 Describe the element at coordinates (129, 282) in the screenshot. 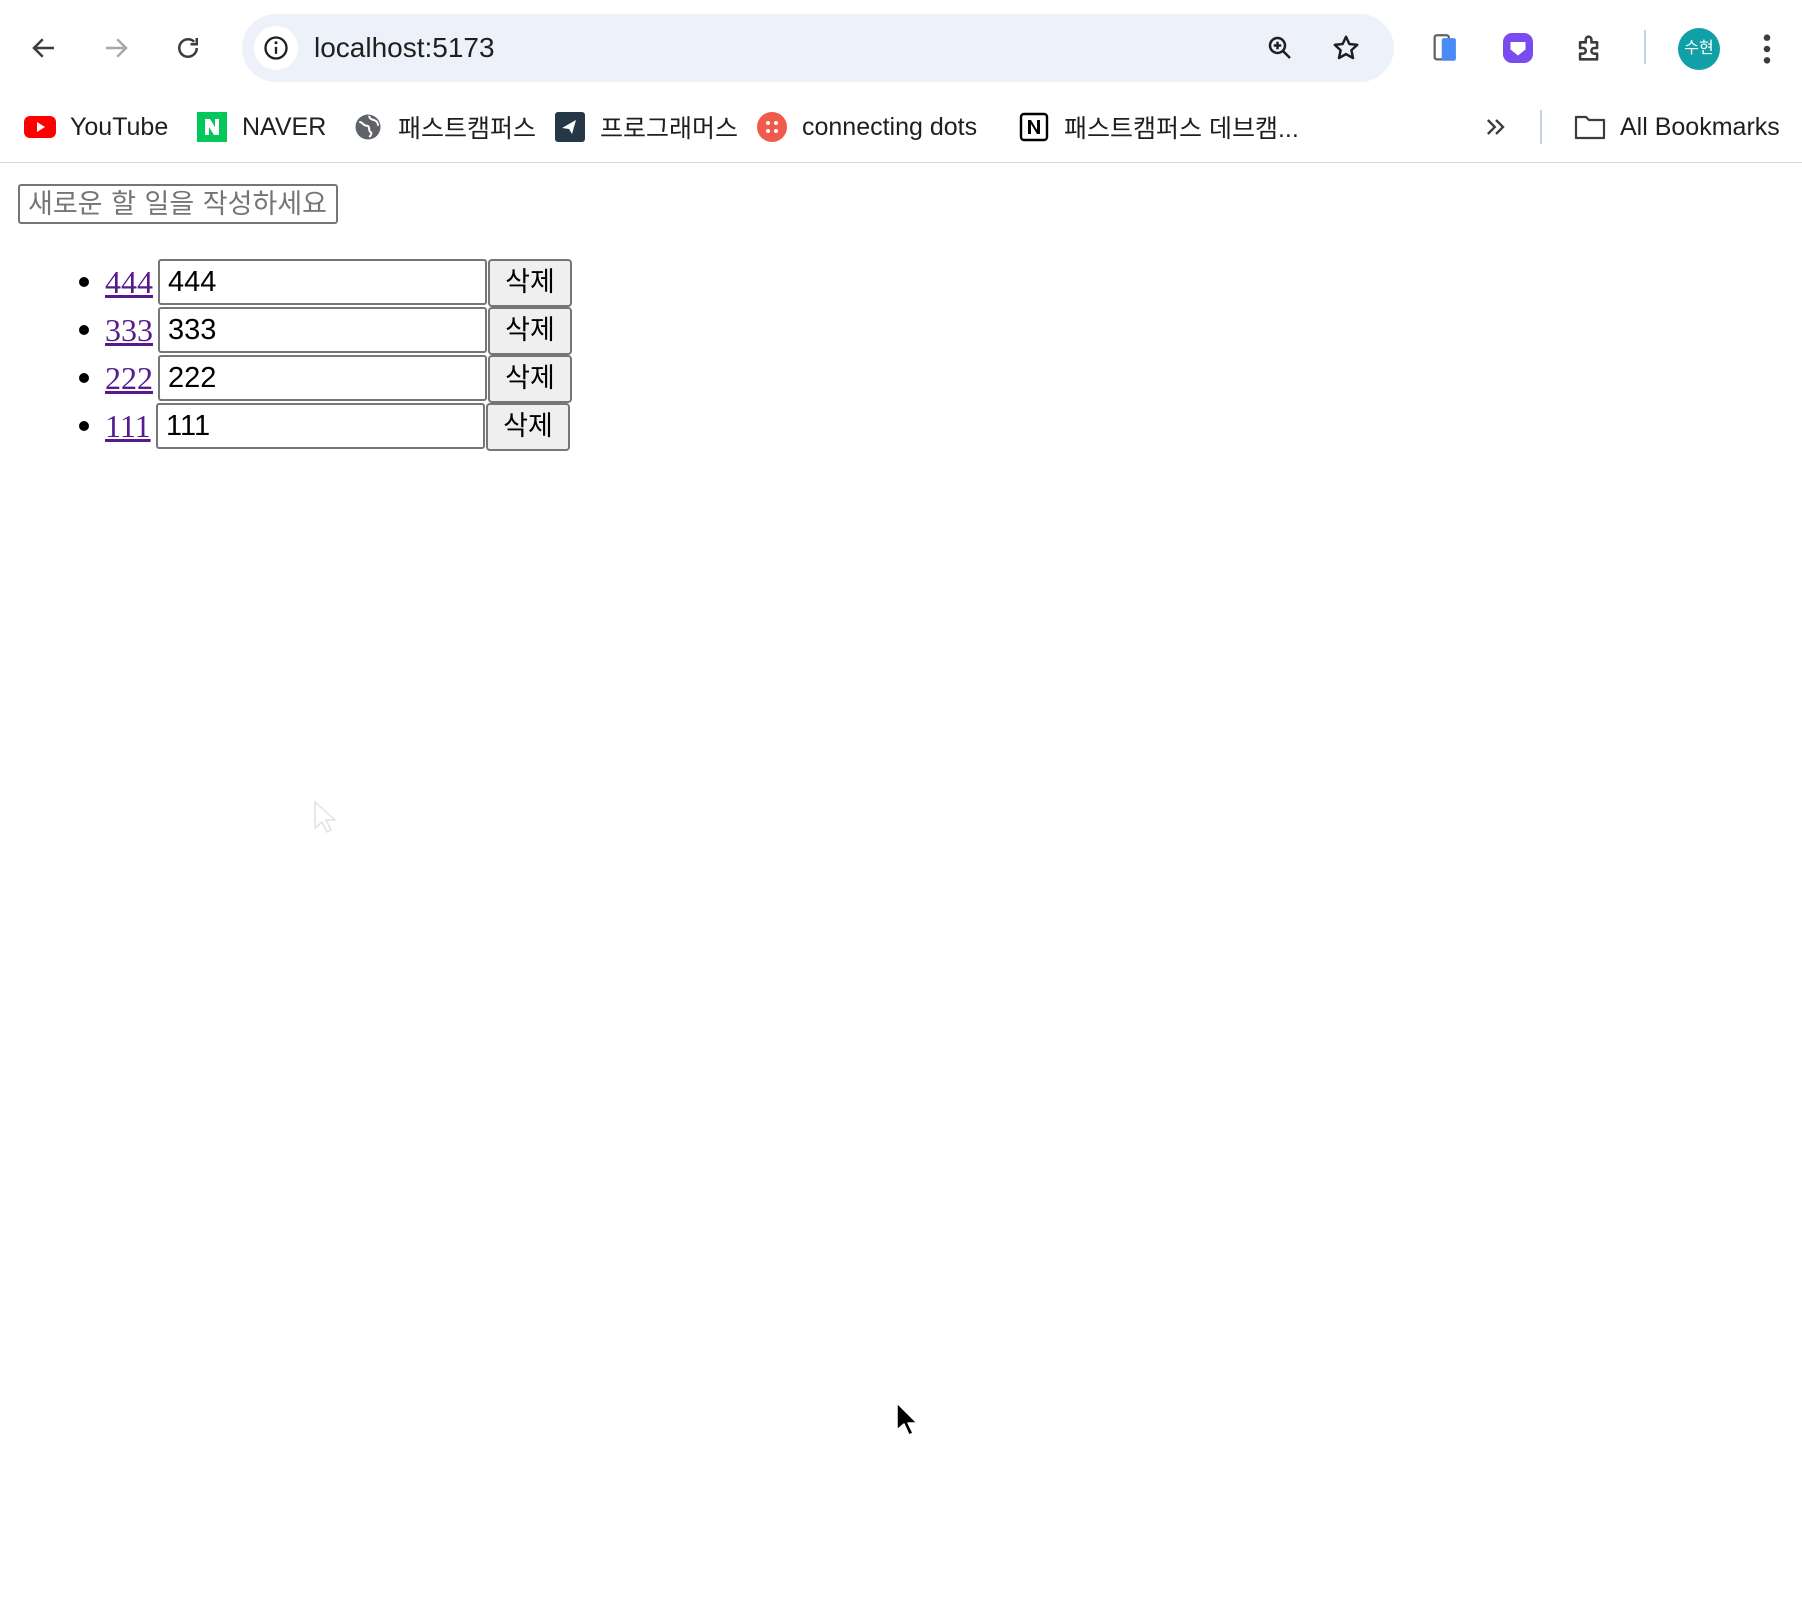

I see `todo-link: 444` at that location.